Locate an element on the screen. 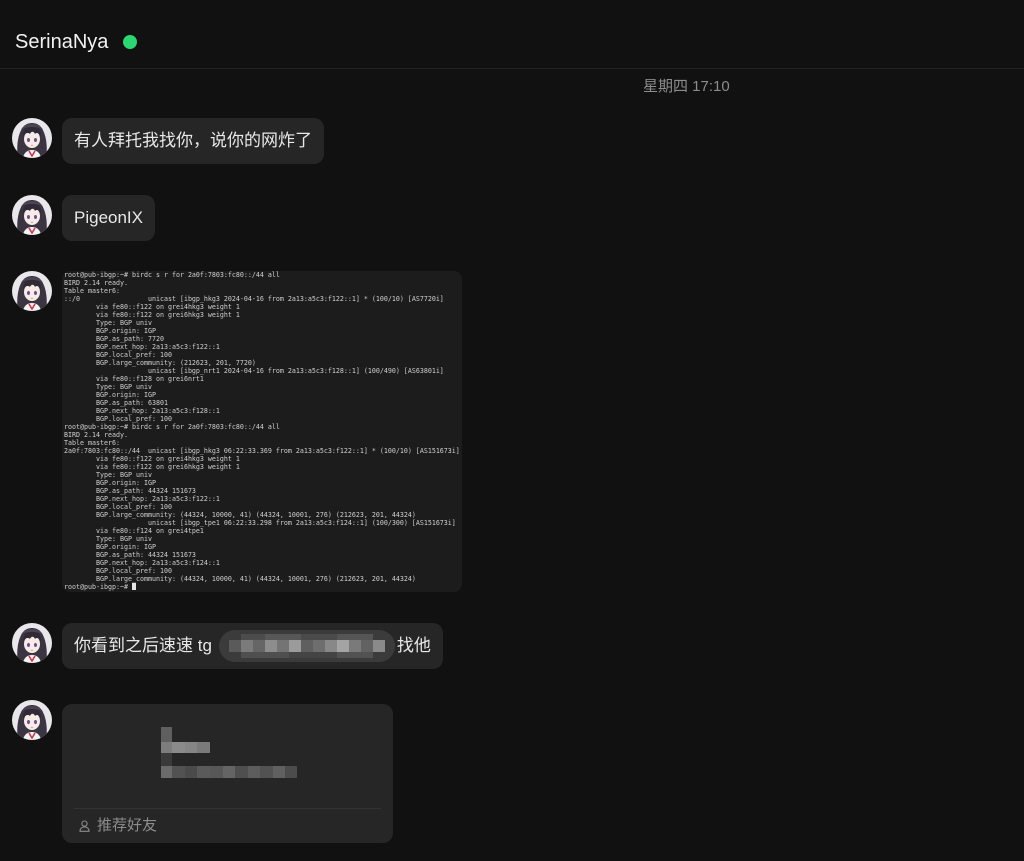 The width and height of the screenshot is (1024, 861). terminal-line: root@pub-ibgp:~# is located at coordinates (263, 587).